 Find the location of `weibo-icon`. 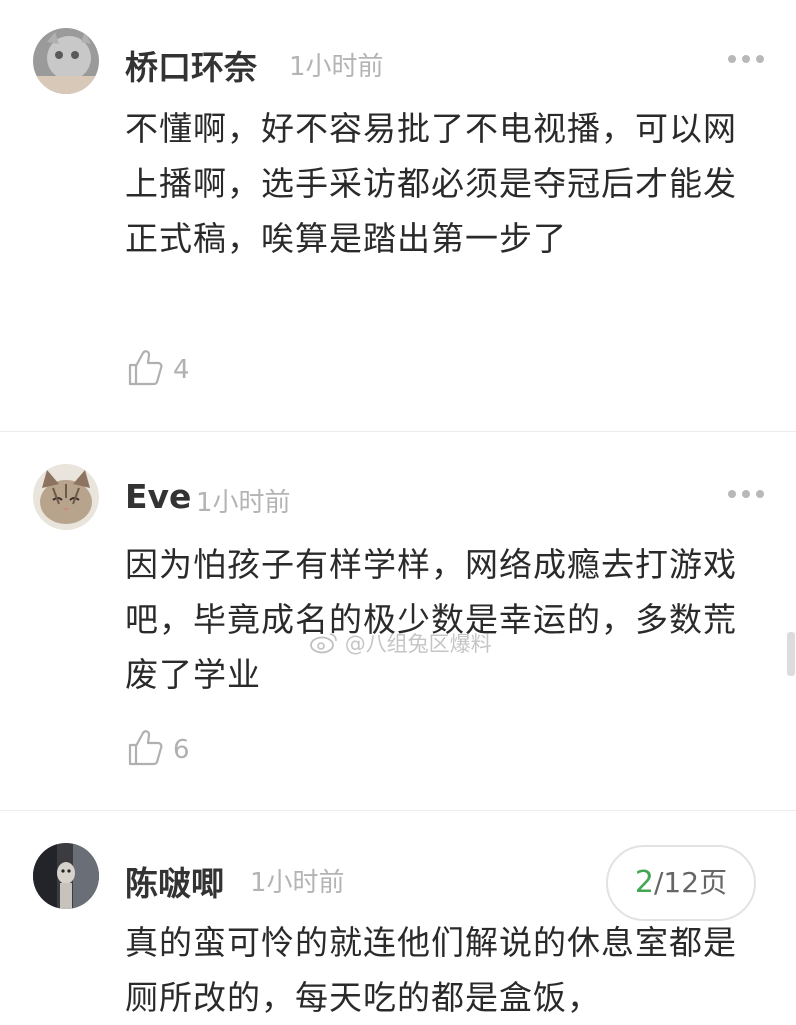

weibo-icon is located at coordinates (323, 643).